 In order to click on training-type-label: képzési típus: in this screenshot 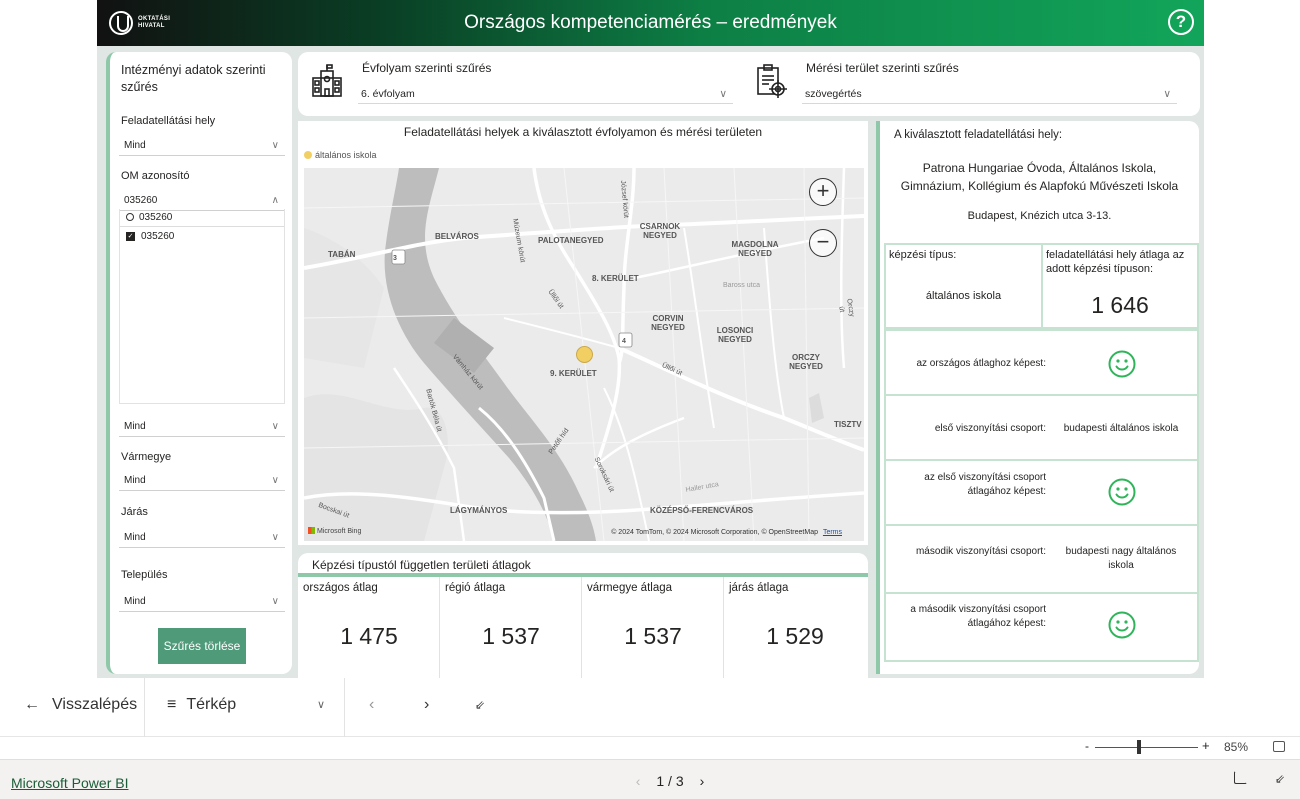, I will do `click(923, 255)`.